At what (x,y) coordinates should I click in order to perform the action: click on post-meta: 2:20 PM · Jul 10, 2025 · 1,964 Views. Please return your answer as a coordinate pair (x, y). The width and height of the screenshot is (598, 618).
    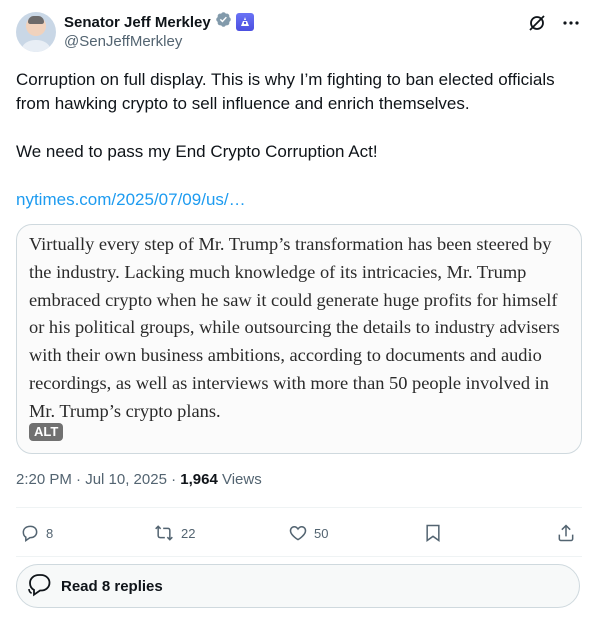
    Looking at the image, I should click on (139, 479).